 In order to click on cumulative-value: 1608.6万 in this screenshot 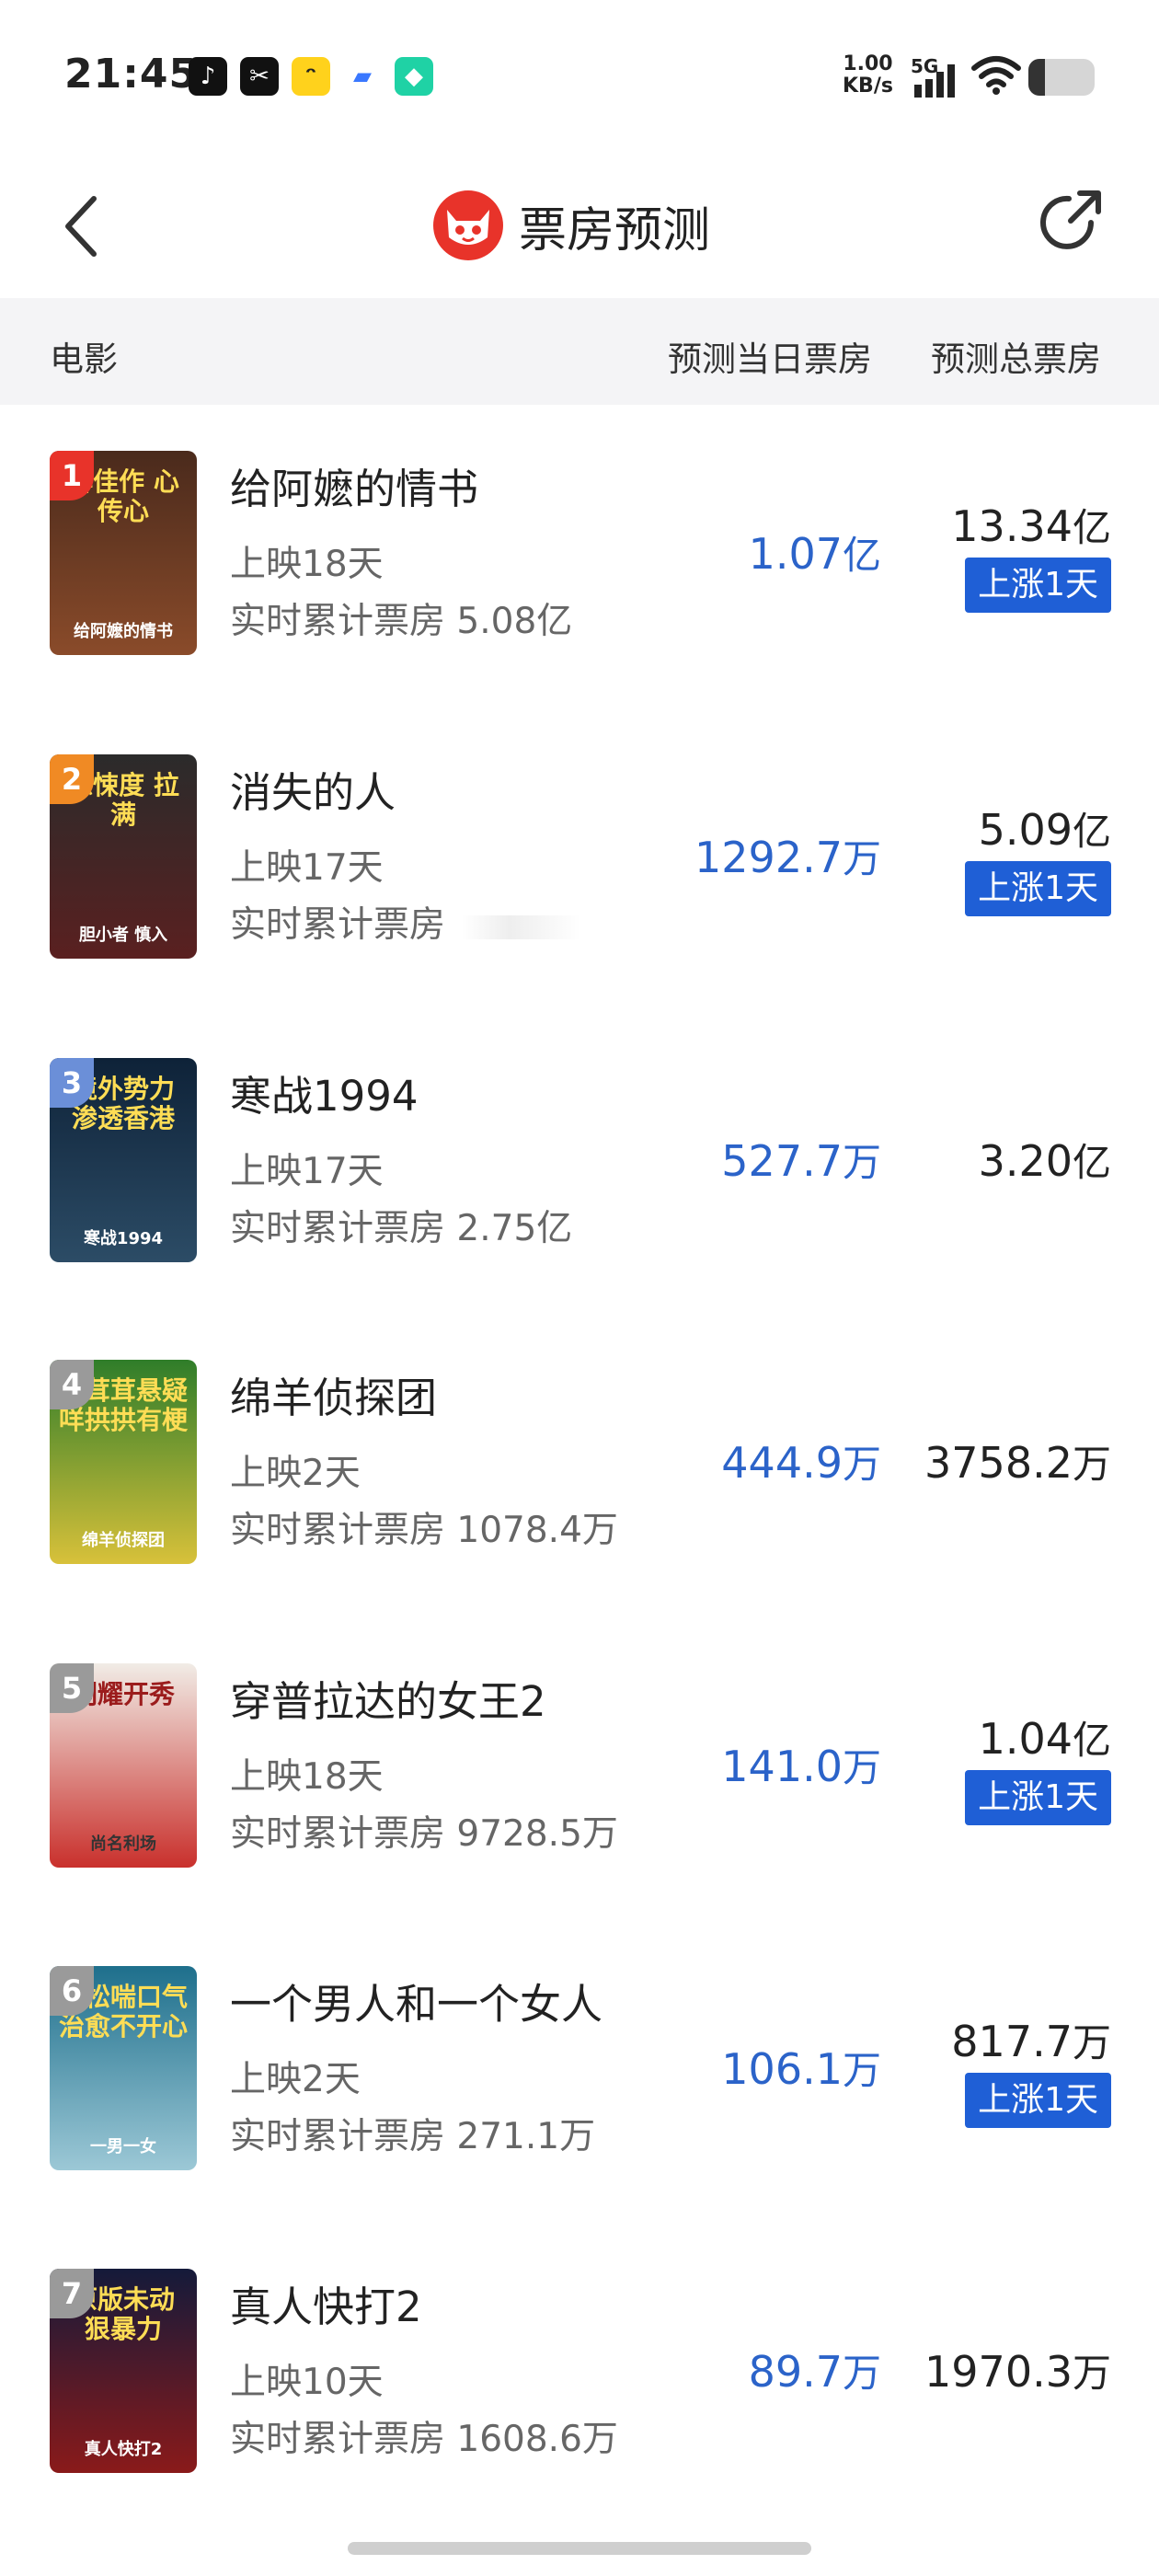, I will do `click(537, 2439)`.